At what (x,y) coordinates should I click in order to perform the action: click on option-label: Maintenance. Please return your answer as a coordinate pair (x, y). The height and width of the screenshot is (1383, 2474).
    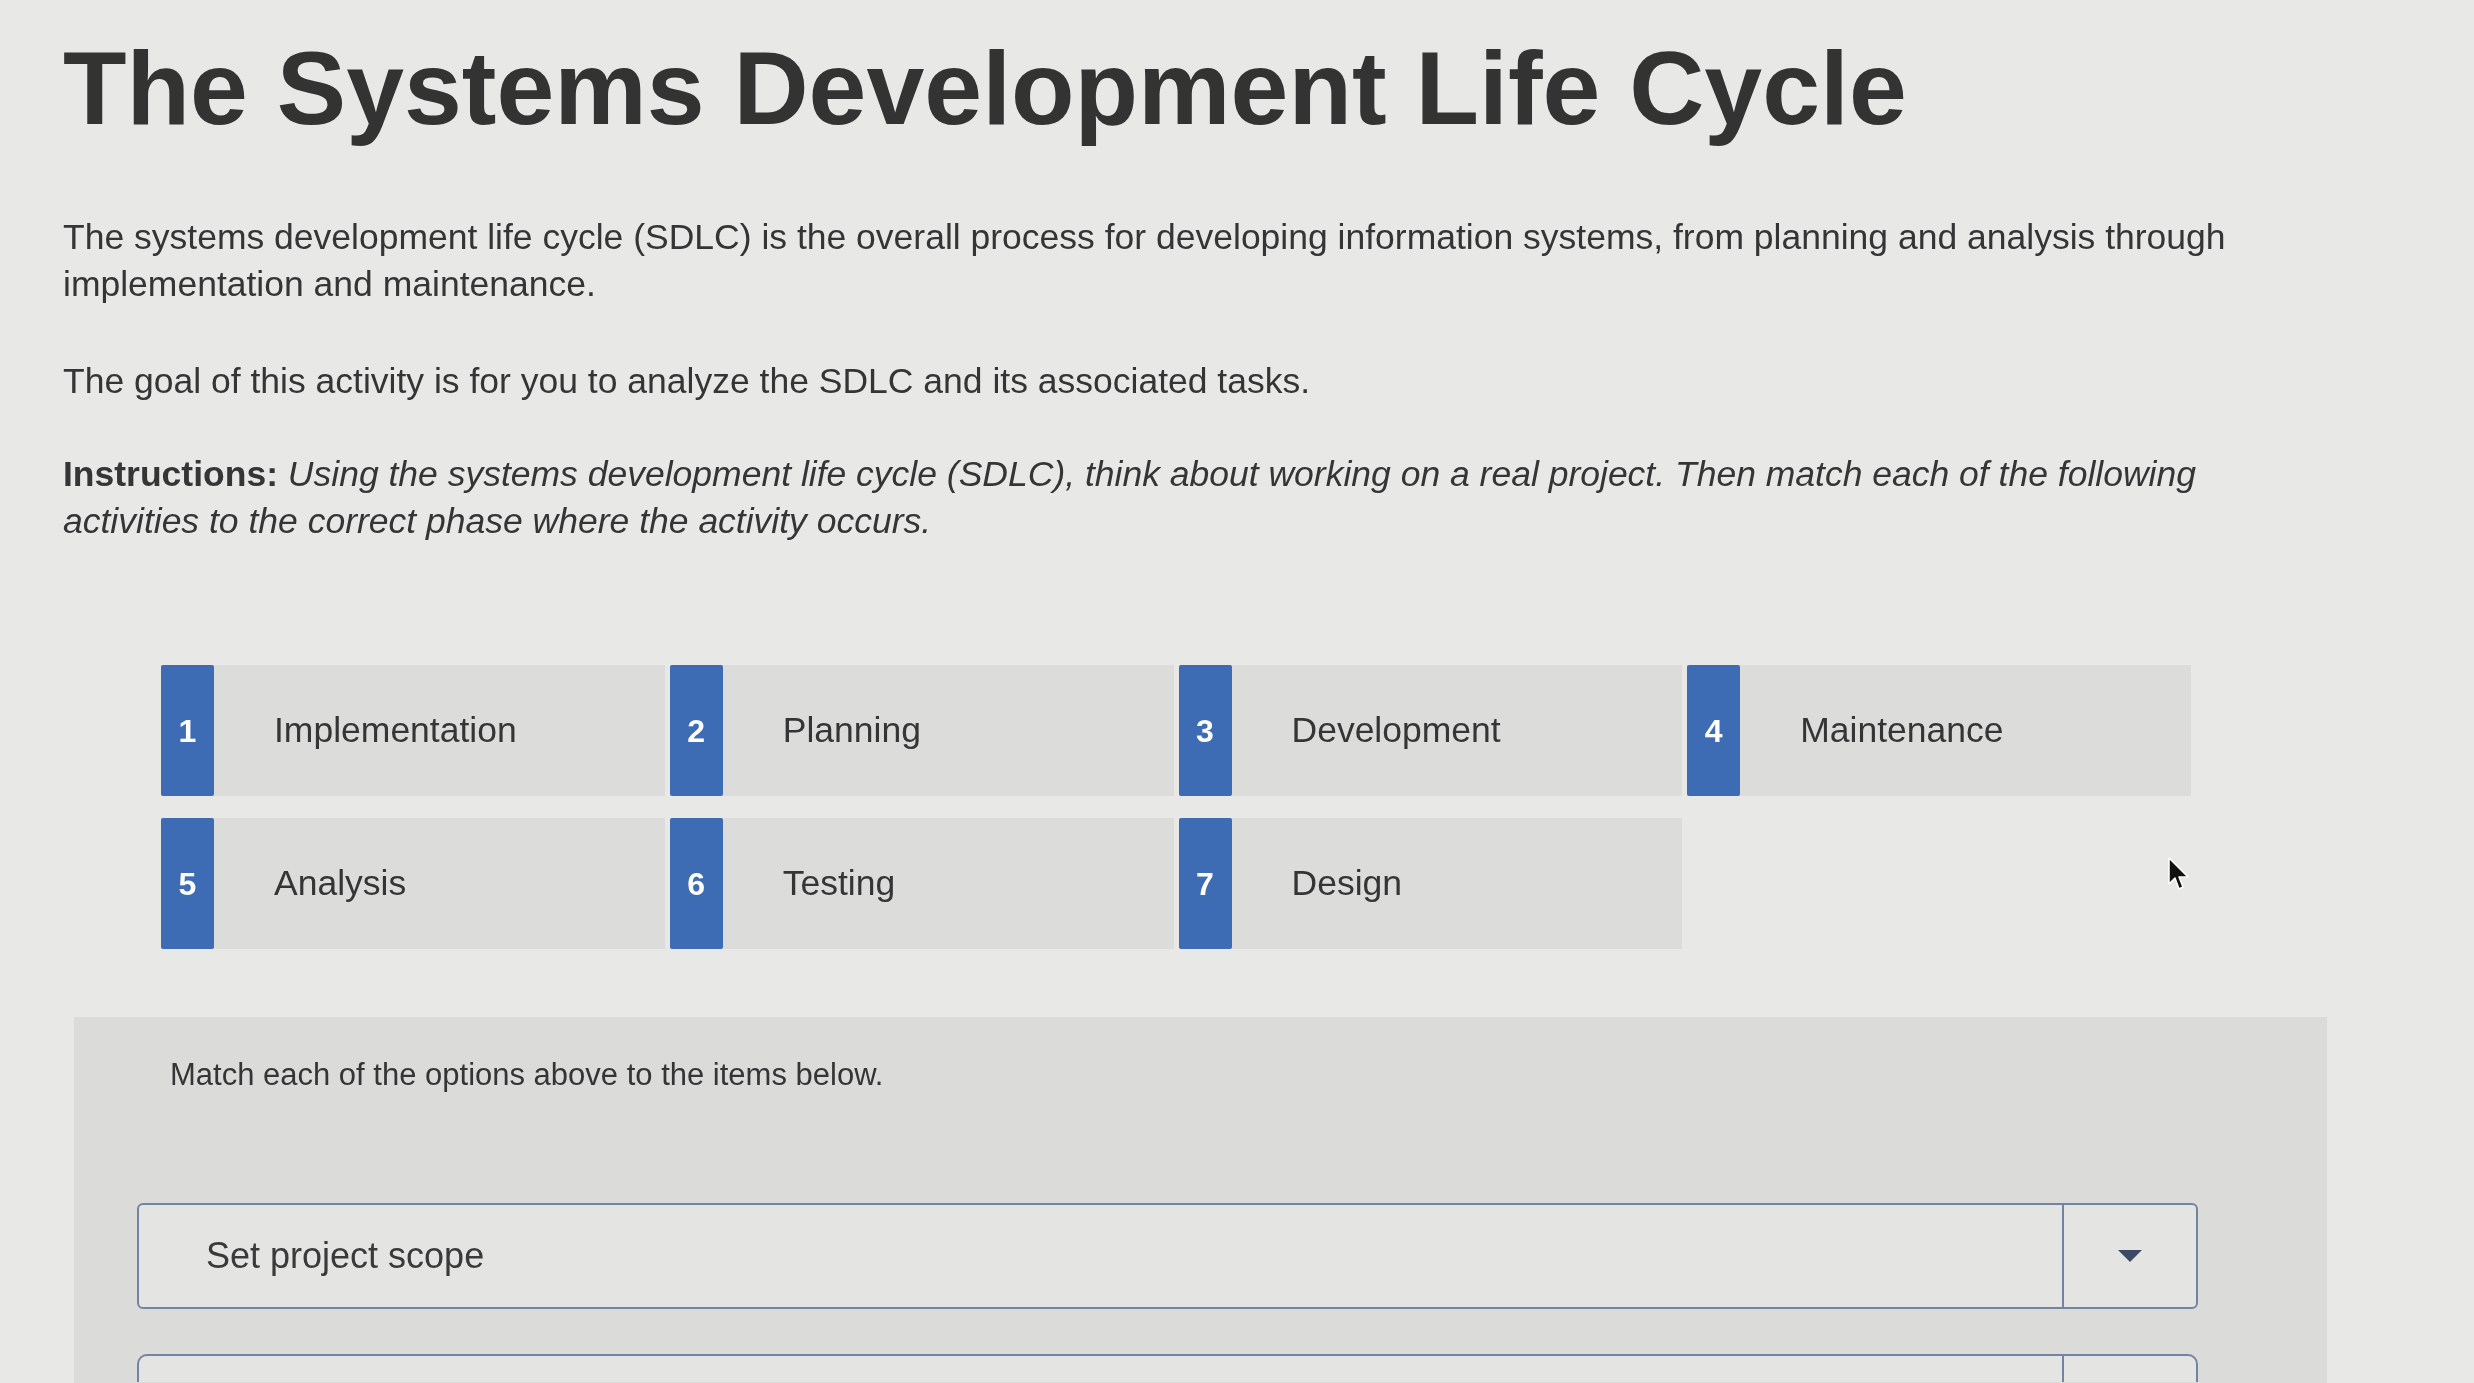
    Looking at the image, I should click on (1902, 730).